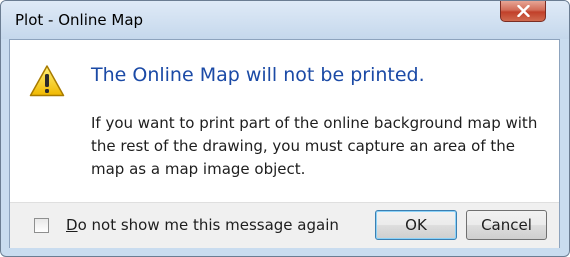 This screenshot has width=570, height=257. What do you see at coordinates (47, 81) in the screenshot?
I see `warning-triangle-icon` at bounding box center [47, 81].